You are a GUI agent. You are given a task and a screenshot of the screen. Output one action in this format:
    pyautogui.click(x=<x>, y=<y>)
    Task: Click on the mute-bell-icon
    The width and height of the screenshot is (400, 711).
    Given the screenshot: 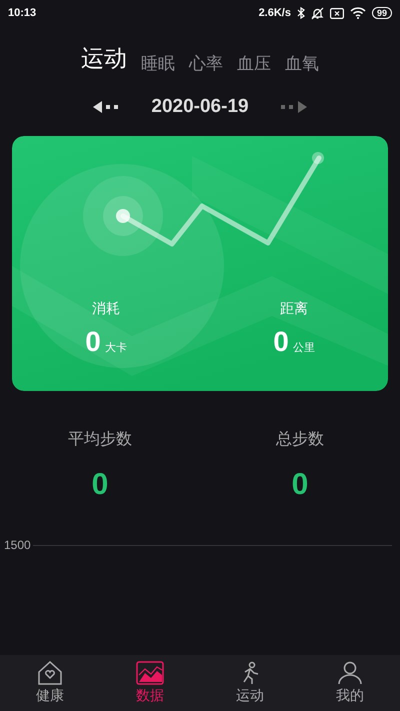 What is the action you would take?
    pyautogui.click(x=317, y=13)
    